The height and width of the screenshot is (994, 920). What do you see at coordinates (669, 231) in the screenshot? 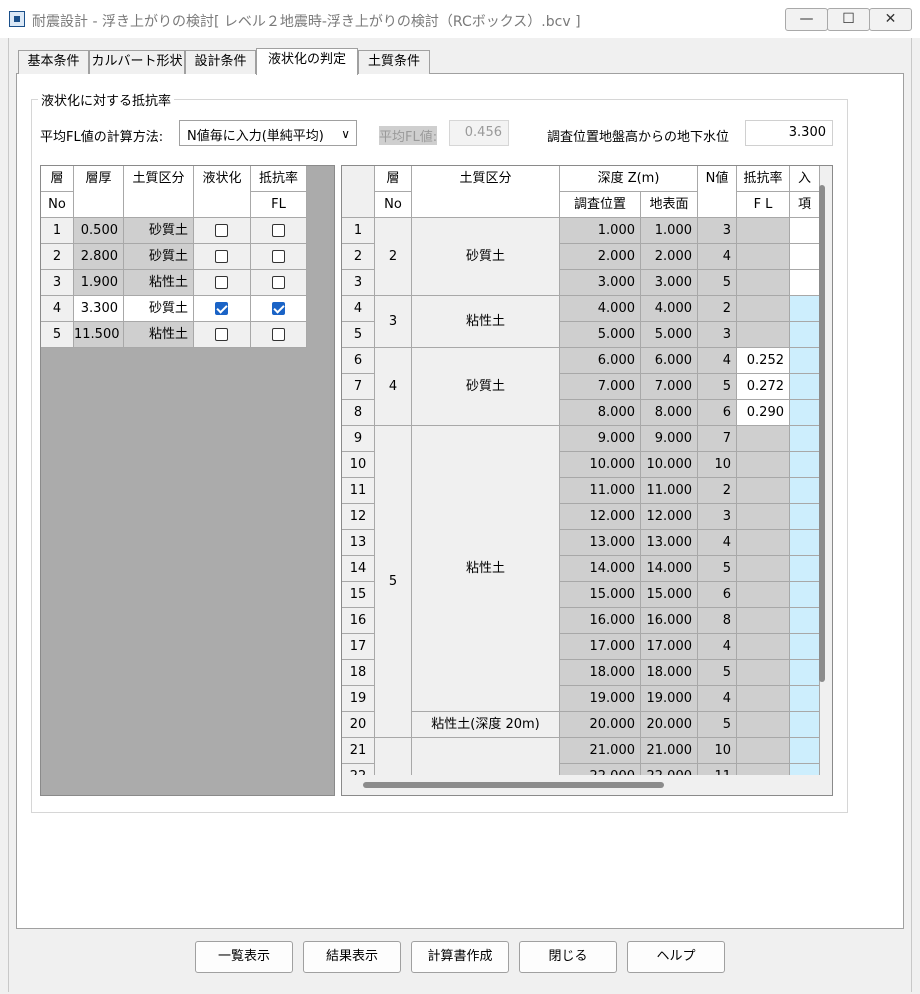
I see `surface-depth-cell: 1.000` at bounding box center [669, 231].